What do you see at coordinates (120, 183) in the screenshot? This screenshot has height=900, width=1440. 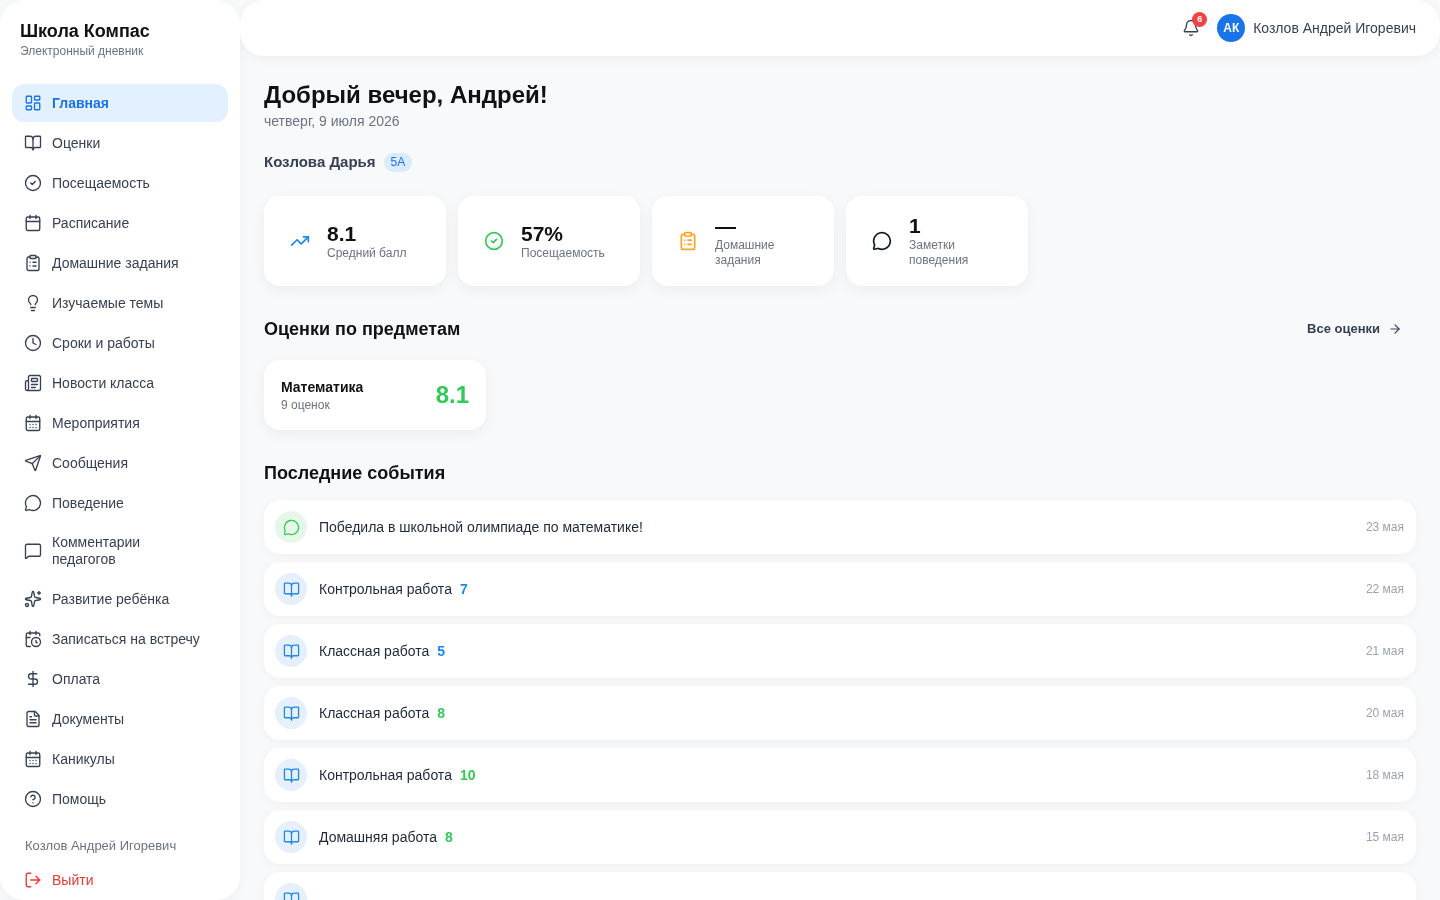 I see `sidebar-item: Посещаемость` at bounding box center [120, 183].